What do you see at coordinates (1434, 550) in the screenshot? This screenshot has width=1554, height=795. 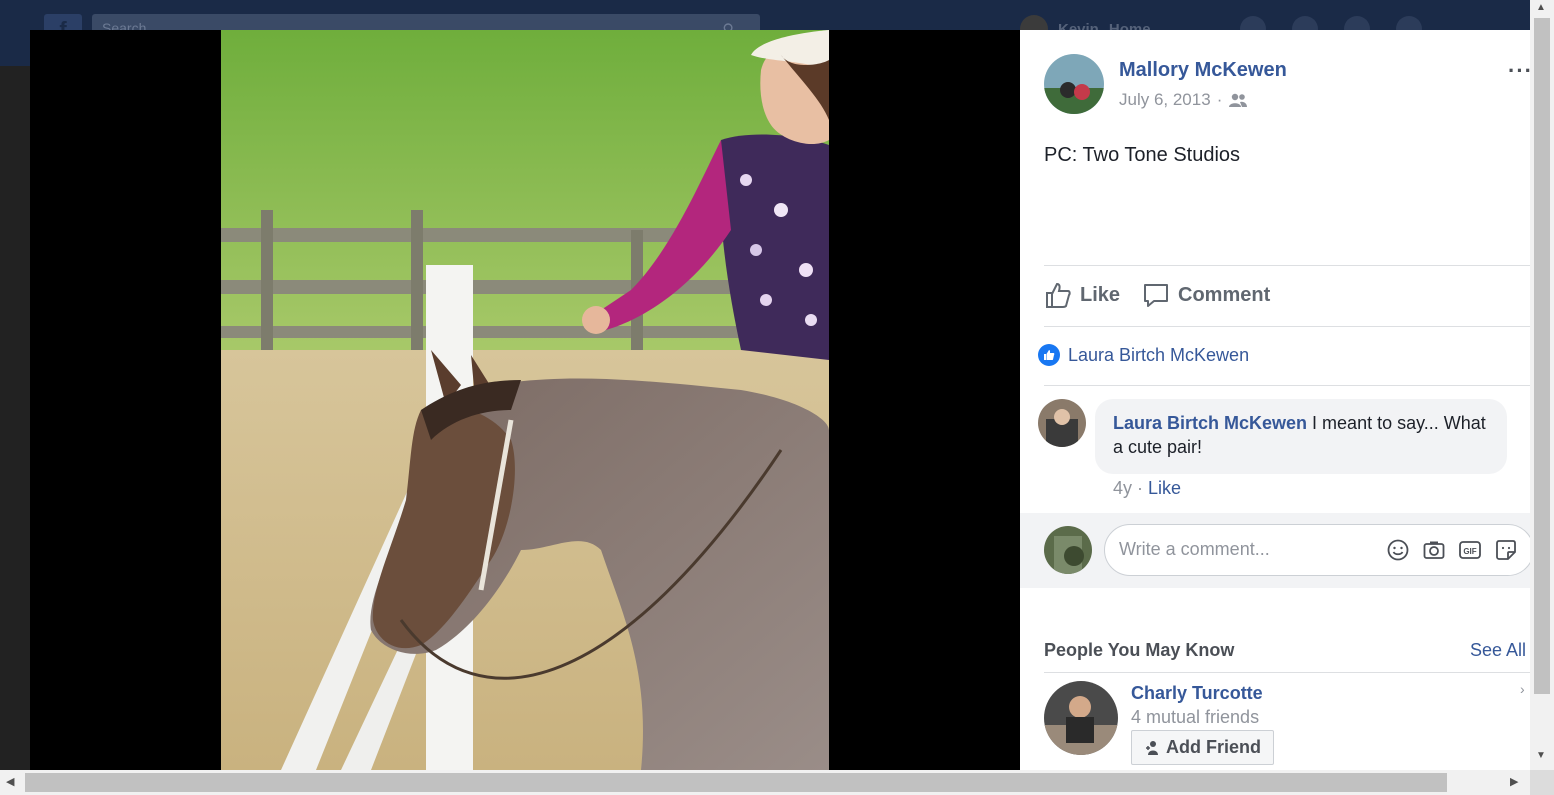 I see `camera-icon` at bounding box center [1434, 550].